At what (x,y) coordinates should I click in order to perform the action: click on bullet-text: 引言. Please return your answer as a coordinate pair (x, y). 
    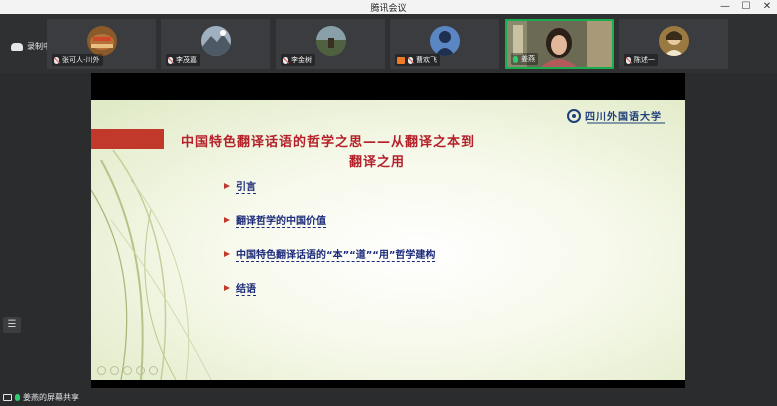
    Looking at the image, I should click on (246, 186).